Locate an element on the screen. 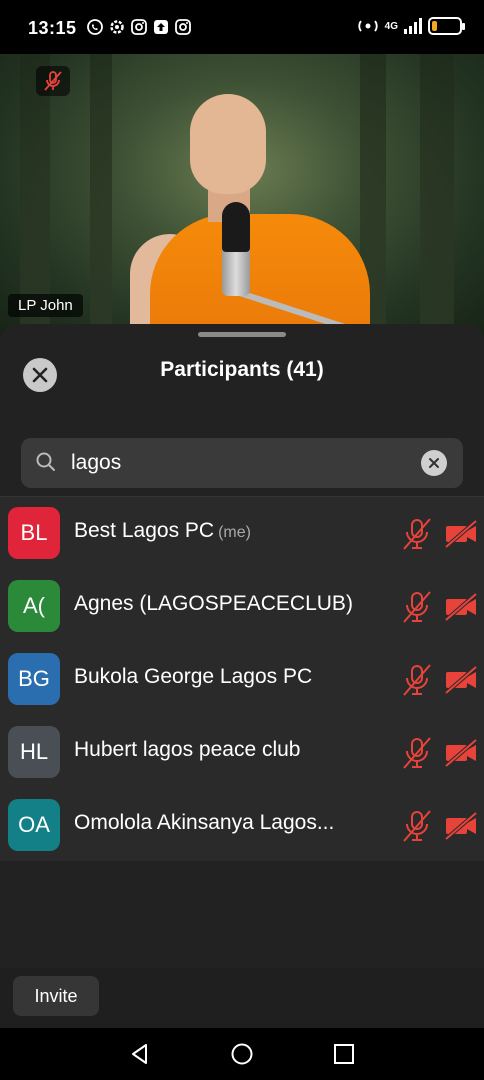 This screenshot has width=484, height=1080. battery-icon is located at coordinates (446, 26).